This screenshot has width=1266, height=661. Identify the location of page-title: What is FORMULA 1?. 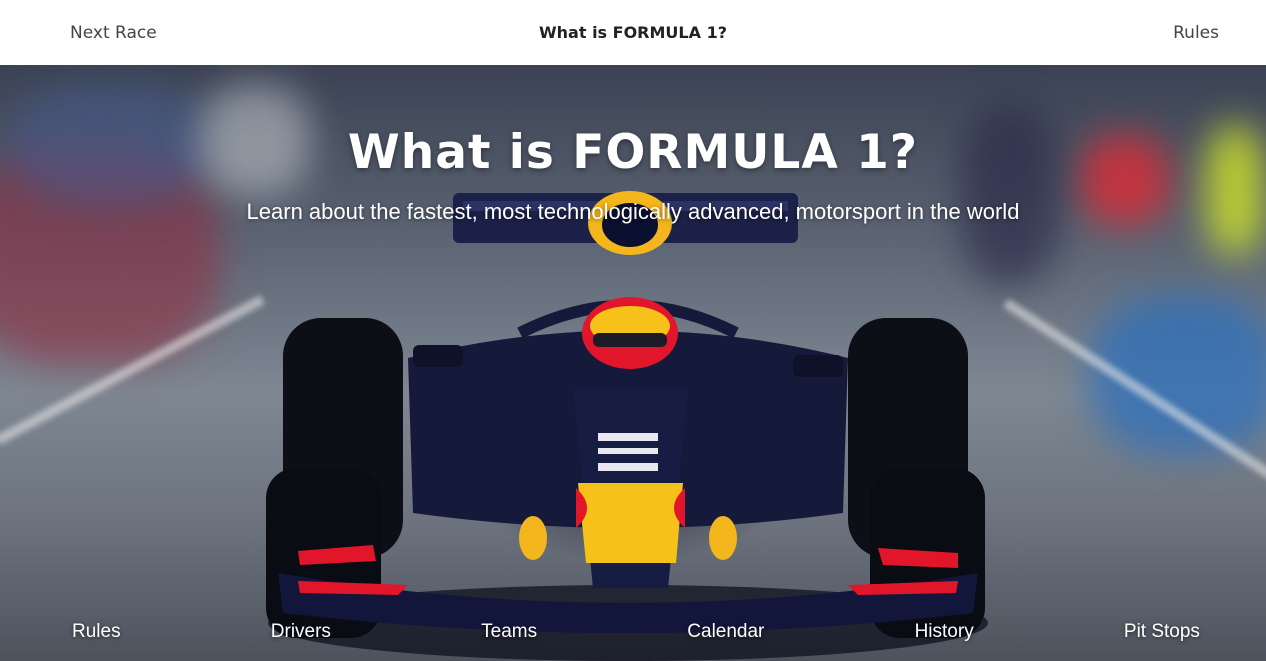
(633, 32).